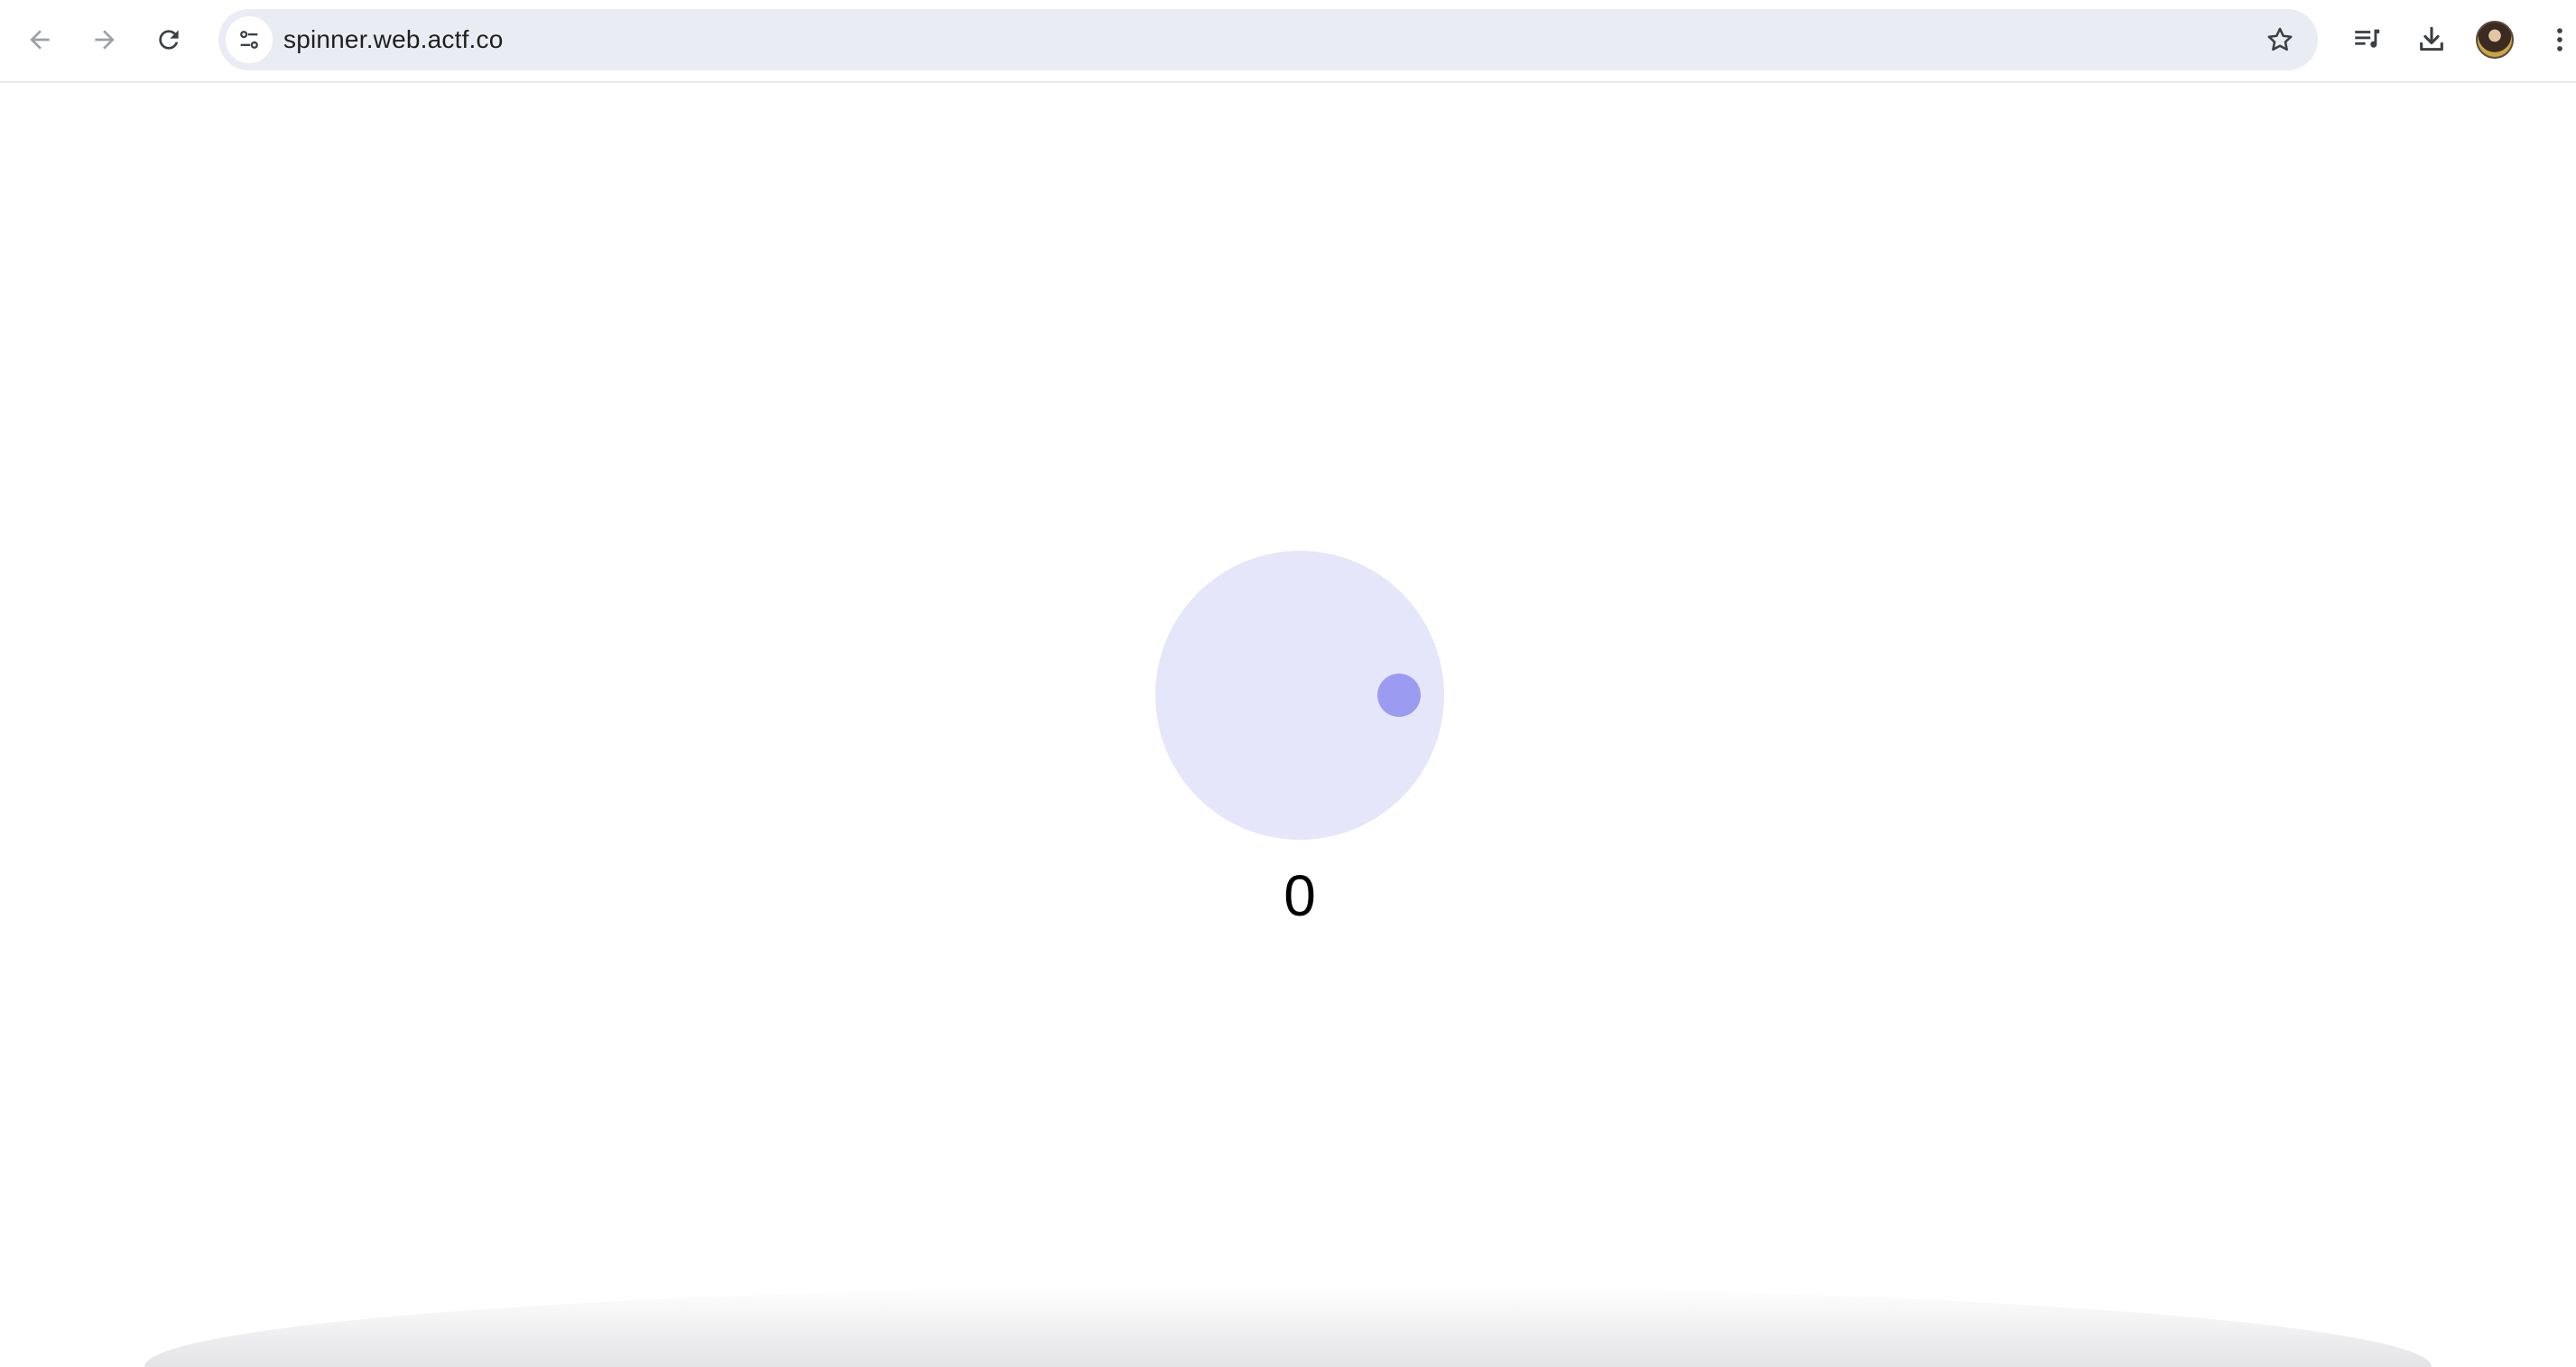 The image size is (2576, 1367). What do you see at coordinates (2559, 39) in the screenshot?
I see `more-vert-icon` at bounding box center [2559, 39].